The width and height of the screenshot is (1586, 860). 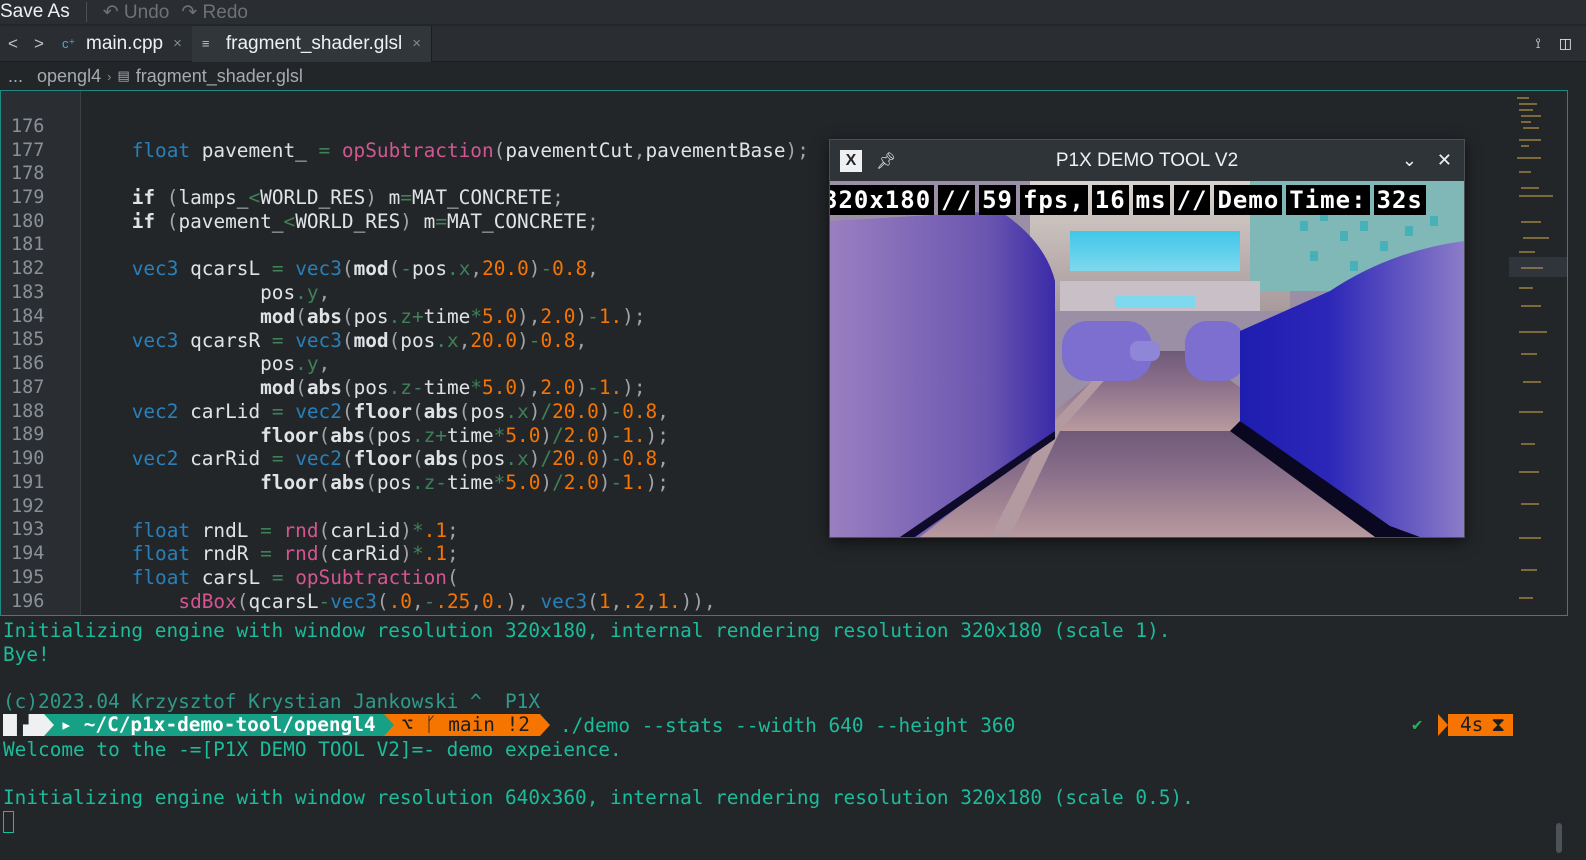 I want to click on command-duration: 4s ⧗, so click(x=1475, y=725).